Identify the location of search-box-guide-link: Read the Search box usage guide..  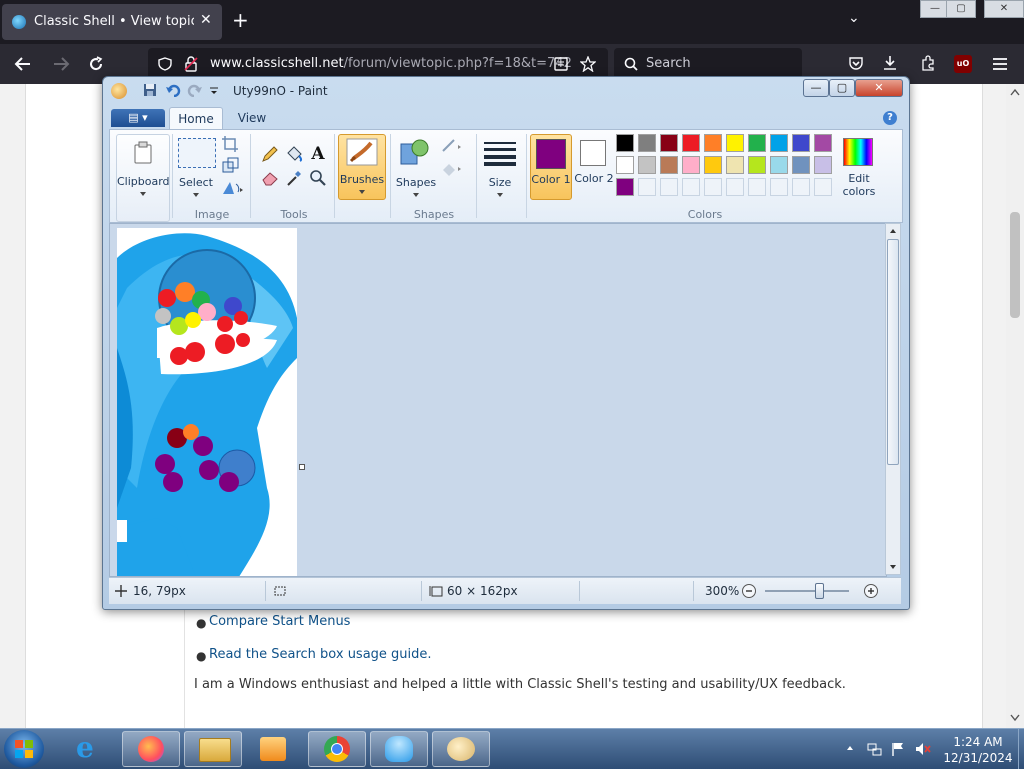
(320, 654).